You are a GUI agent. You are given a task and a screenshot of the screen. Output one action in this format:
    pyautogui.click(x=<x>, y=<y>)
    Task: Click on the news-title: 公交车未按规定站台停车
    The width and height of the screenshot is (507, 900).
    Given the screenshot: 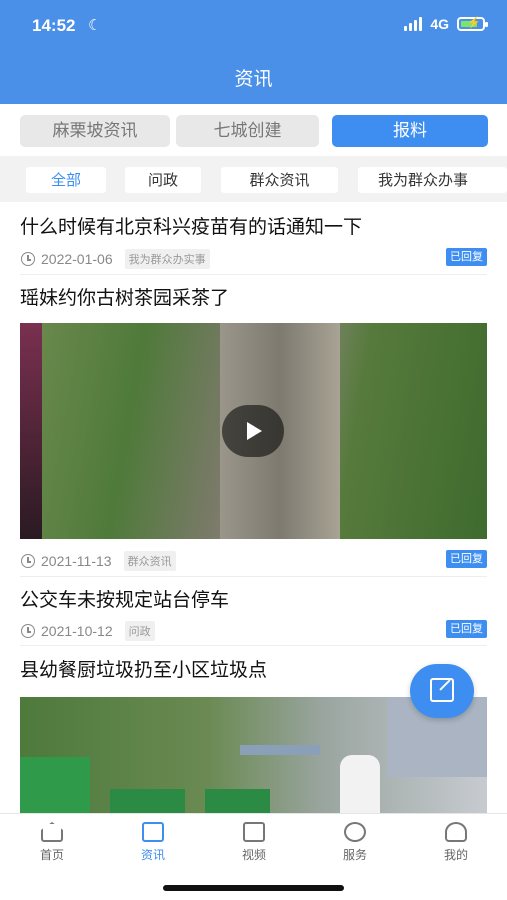 What is the action you would take?
    pyautogui.click(x=124, y=598)
    